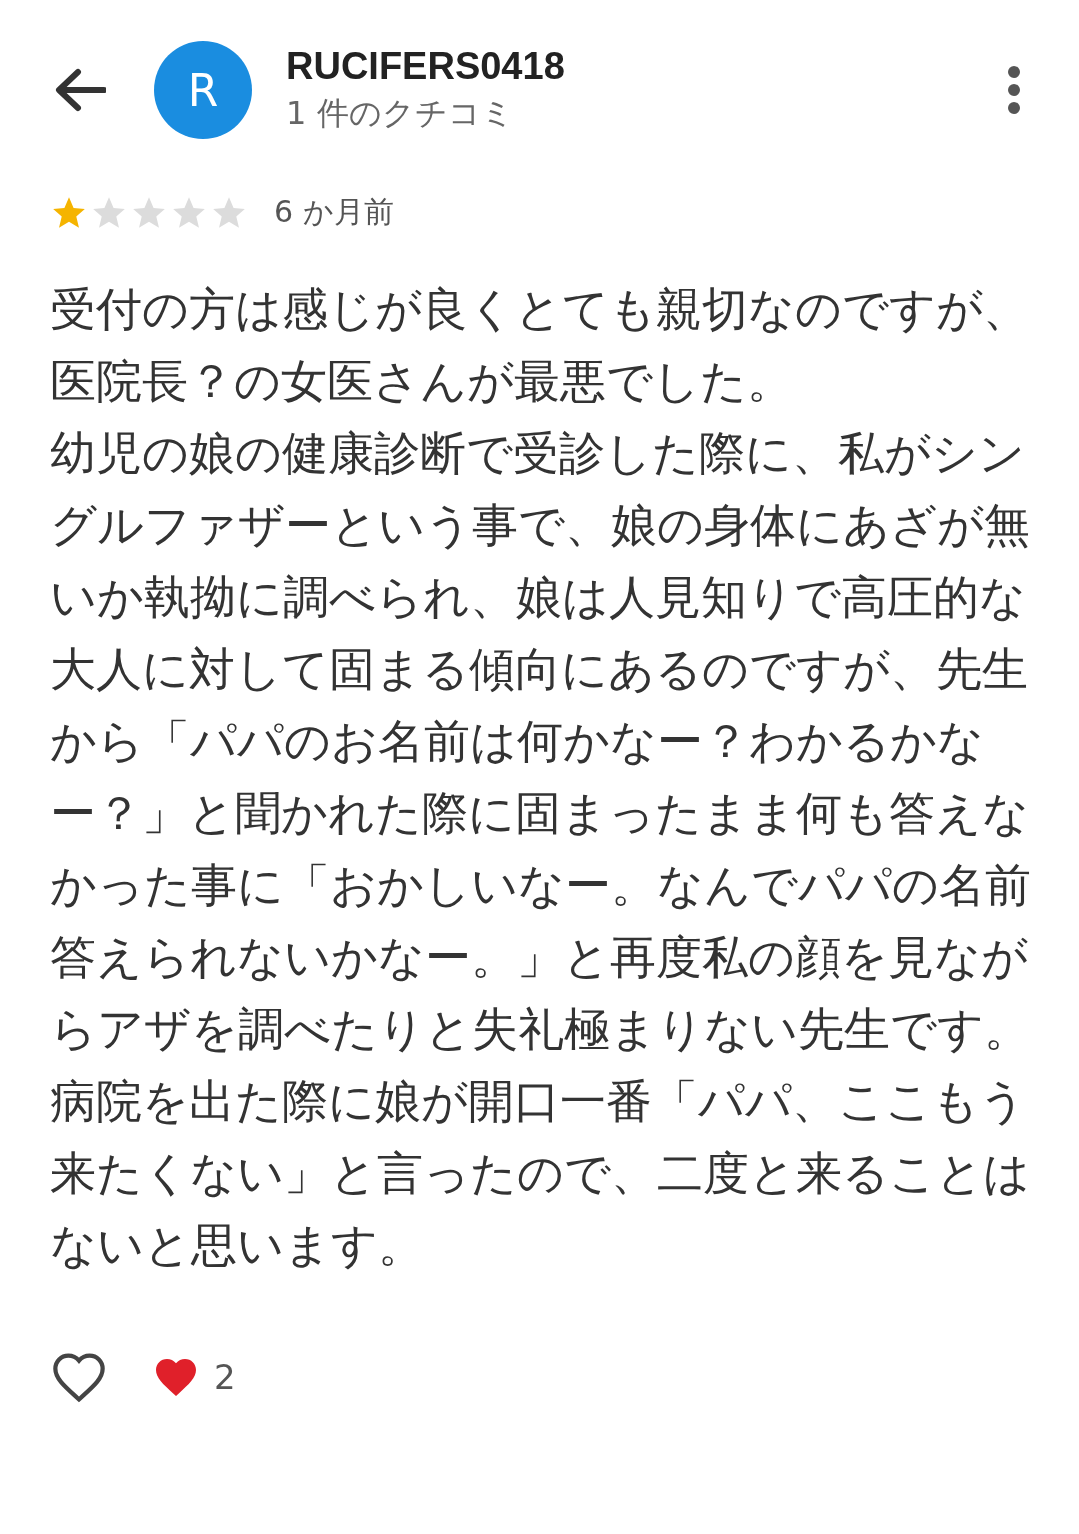 Image resolution: width=1079 pixels, height=1534 pixels. What do you see at coordinates (426, 66) in the screenshot?
I see `reviewer-name: RUCIFERS0418` at bounding box center [426, 66].